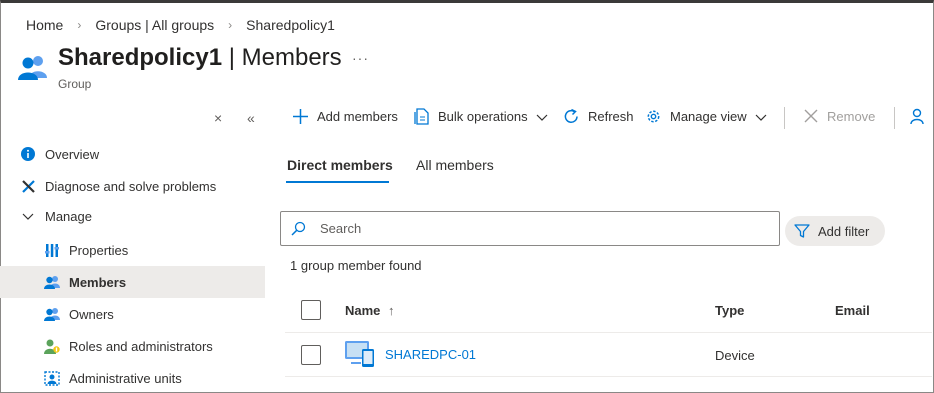  Describe the element at coordinates (52, 378) in the screenshot. I see `admin-units-icon` at that location.